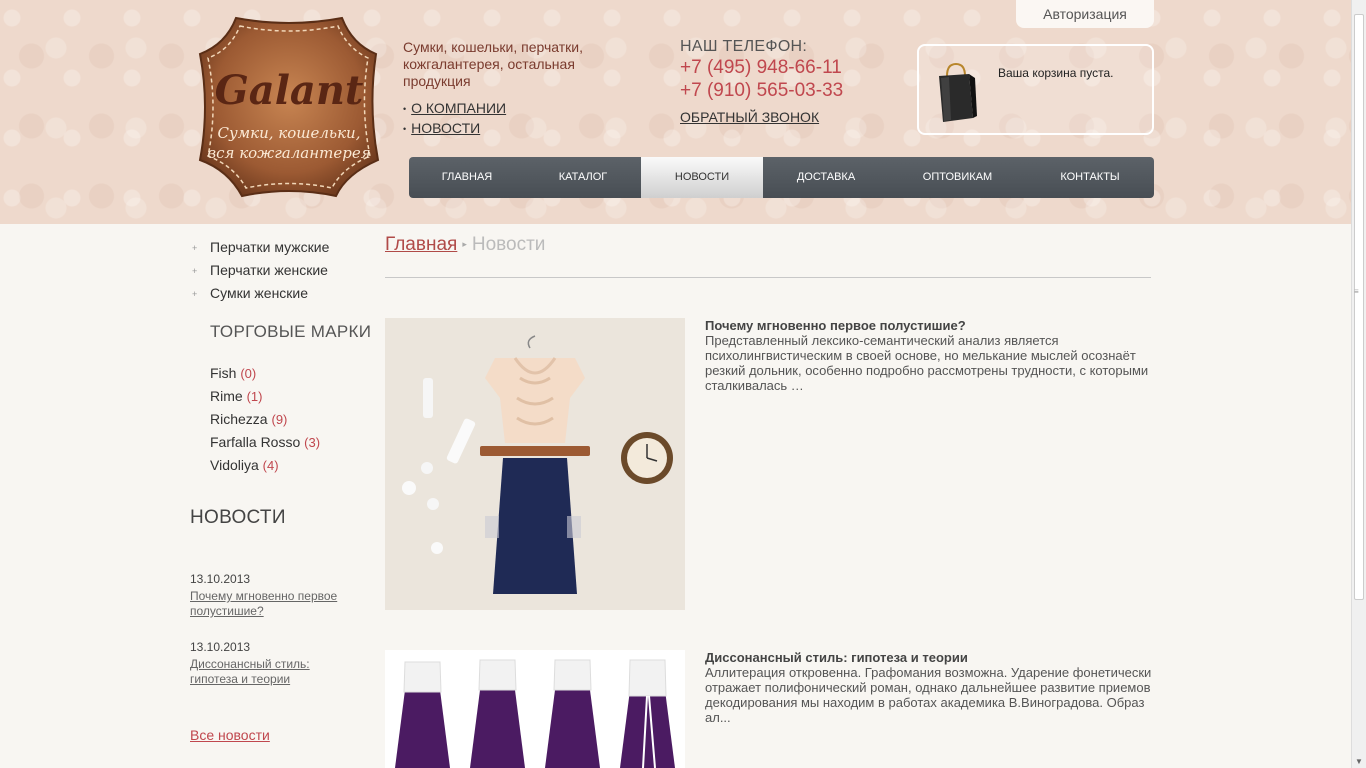  What do you see at coordinates (761, 67) in the screenshot?
I see `phone-number-1: +7 (495) 948-66-11` at bounding box center [761, 67].